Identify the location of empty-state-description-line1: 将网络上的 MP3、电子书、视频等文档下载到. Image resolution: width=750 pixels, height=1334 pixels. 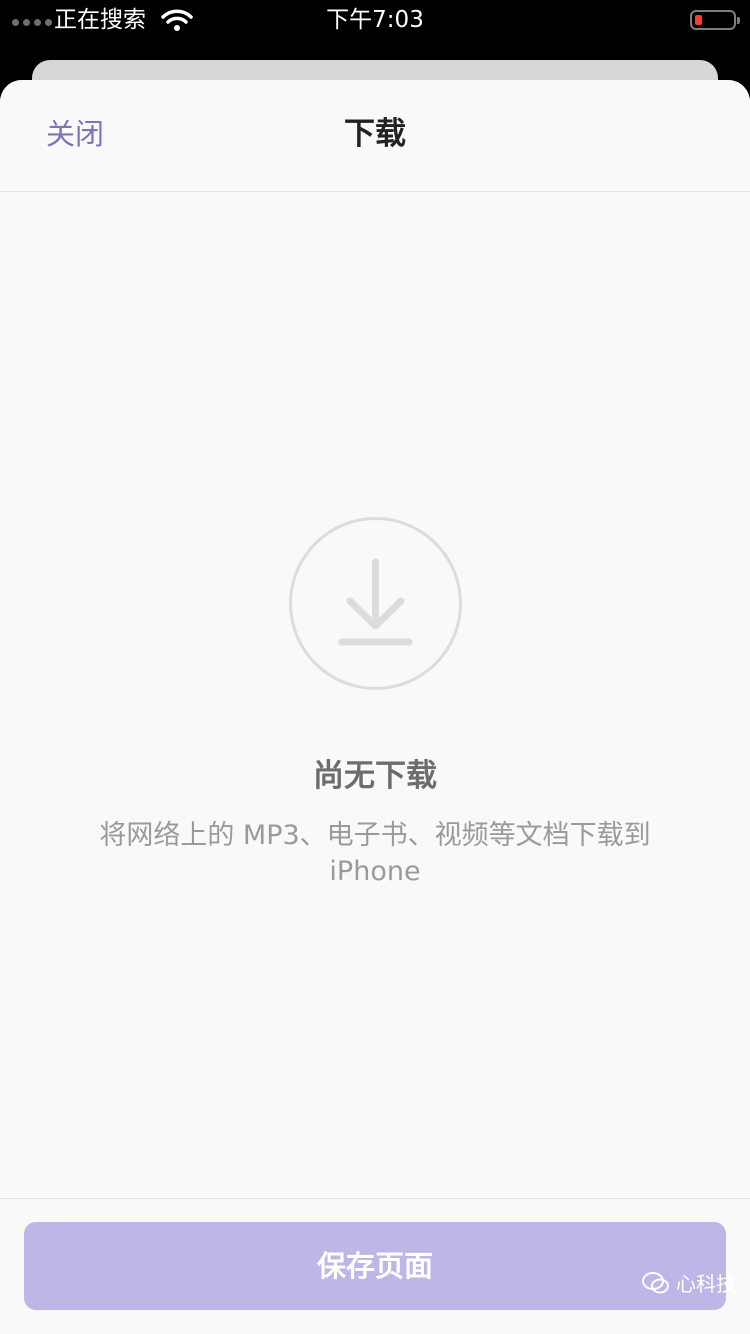
(375, 835).